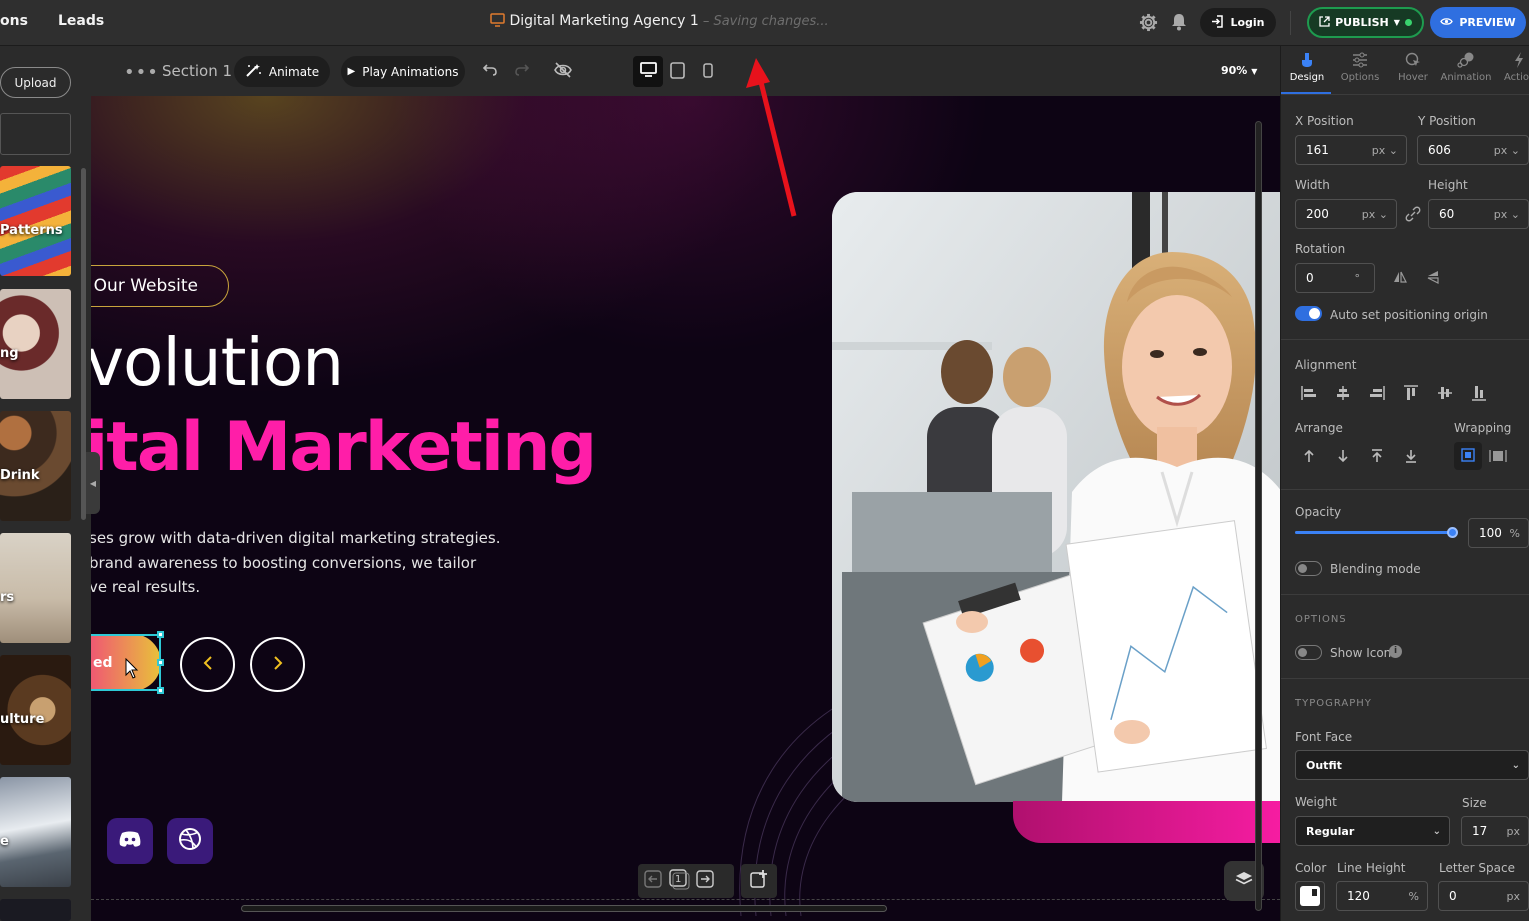  I want to click on collapse-panel-handle: ◀, so click(93, 483).